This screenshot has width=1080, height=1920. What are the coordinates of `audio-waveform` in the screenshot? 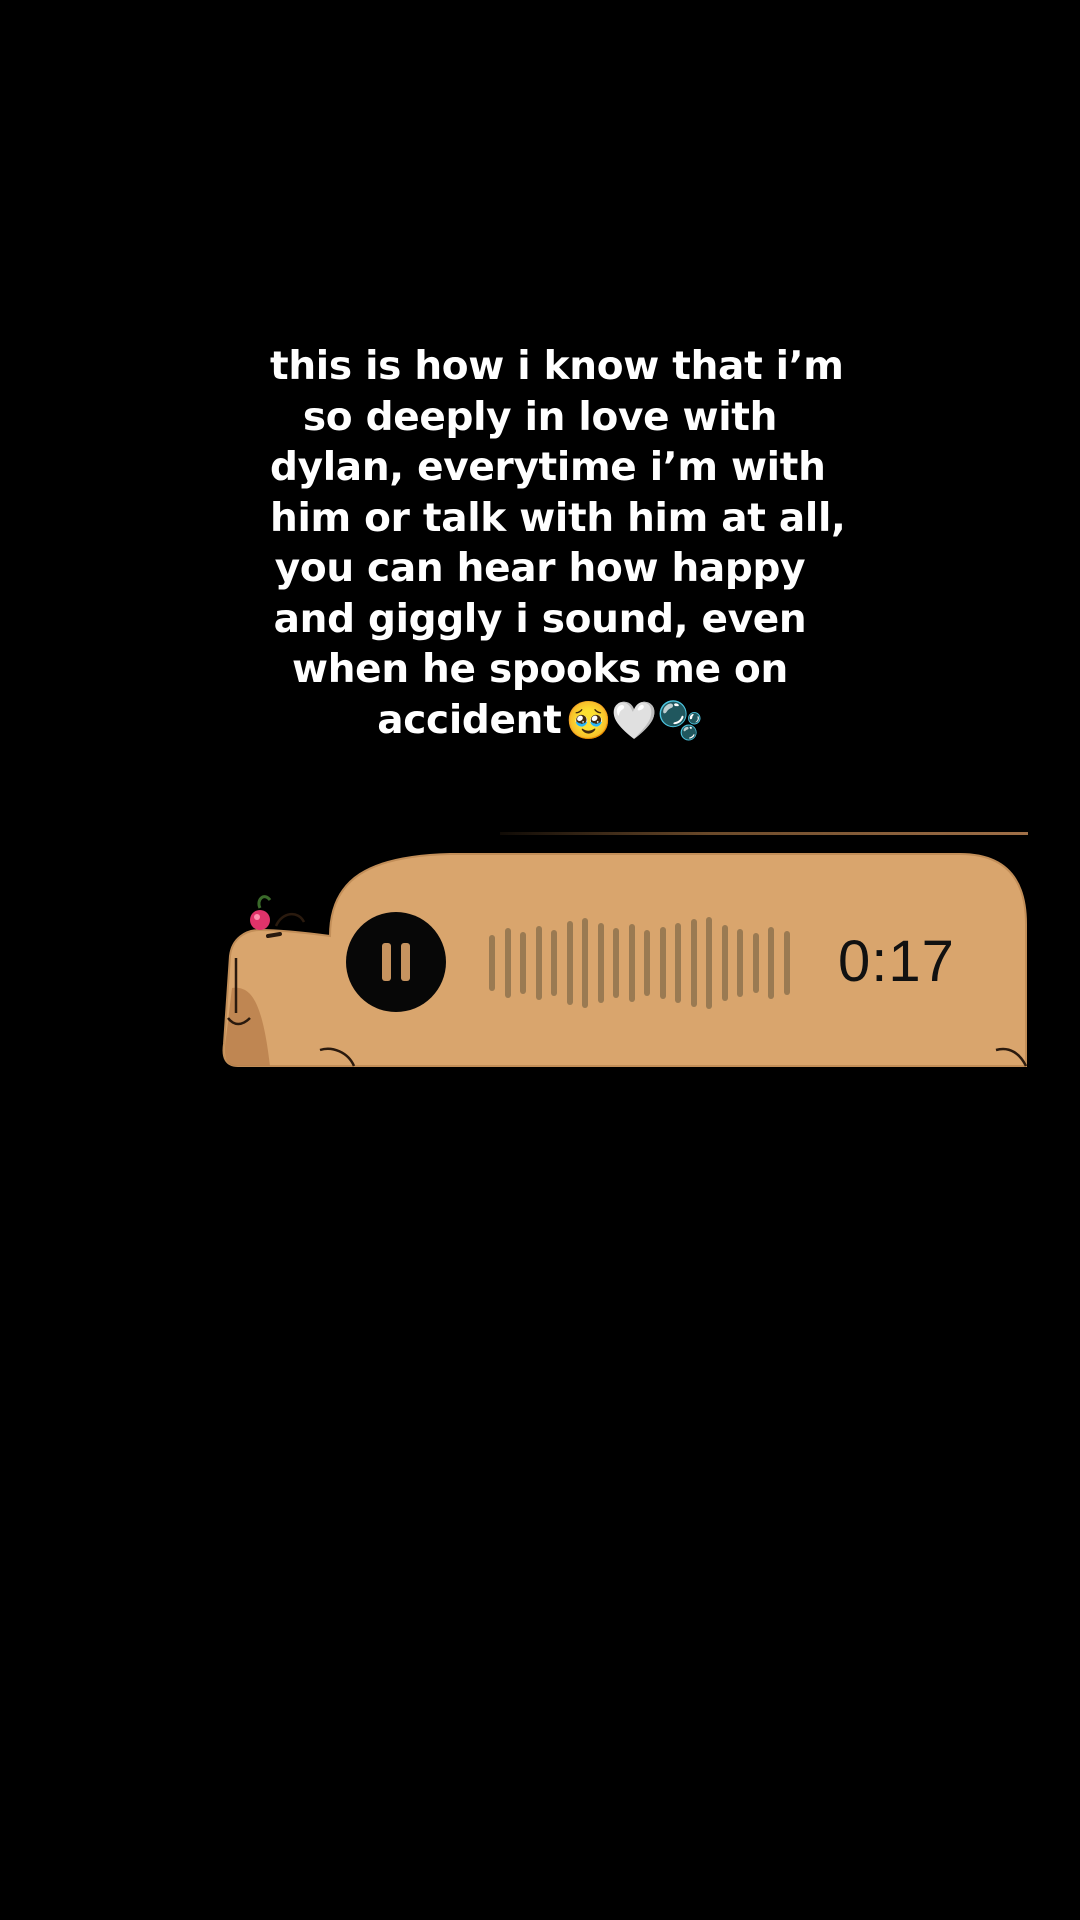 It's located at (644, 963).